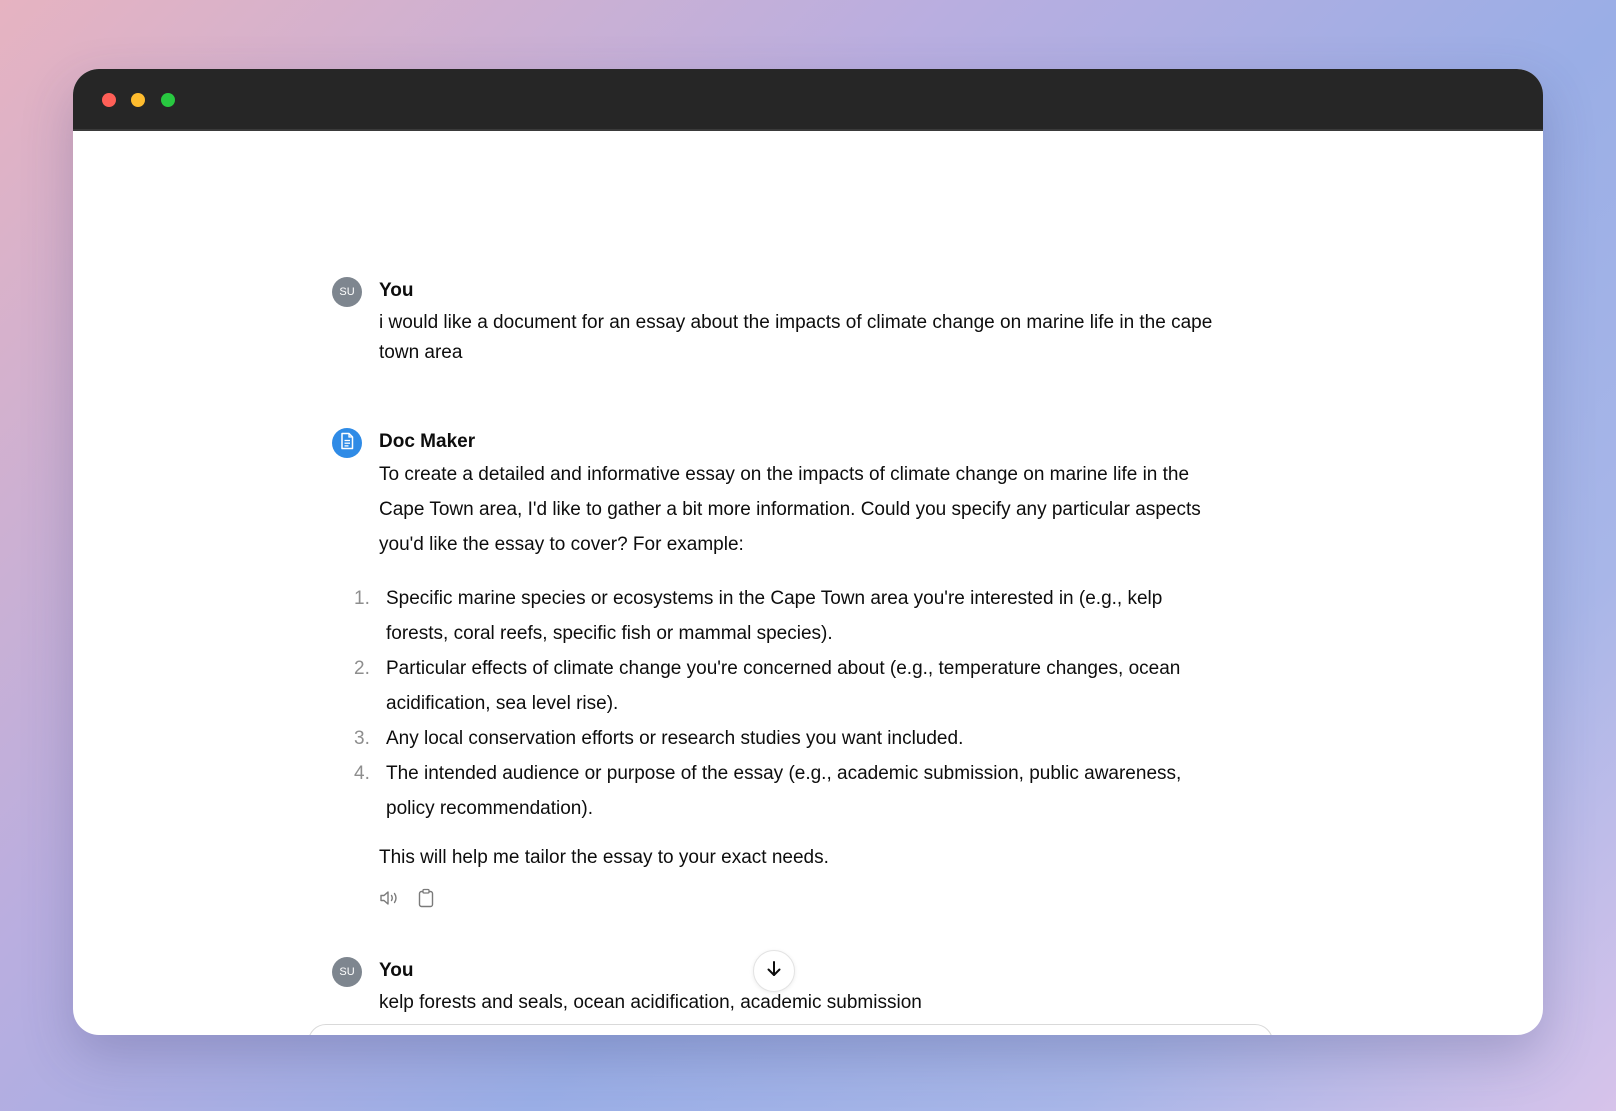 The width and height of the screenshot is (1616, 1111). What do you see at coordinates (808, 100) in the screenshot?
I see `title-bar` at bounding box center [808, 100].